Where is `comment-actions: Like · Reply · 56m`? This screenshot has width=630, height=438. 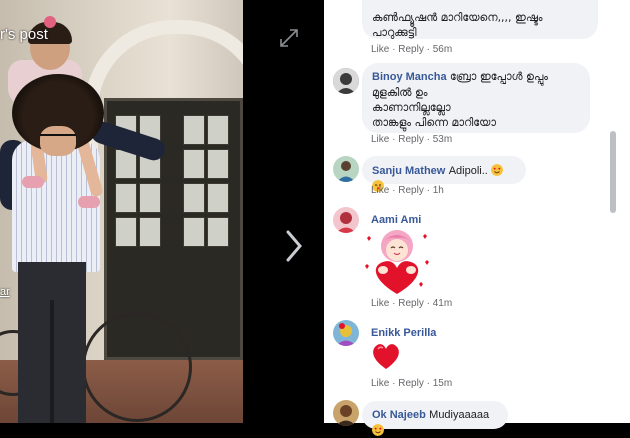 comment-actions: Like · Reply · 56m is located at coordinates (412, 49).